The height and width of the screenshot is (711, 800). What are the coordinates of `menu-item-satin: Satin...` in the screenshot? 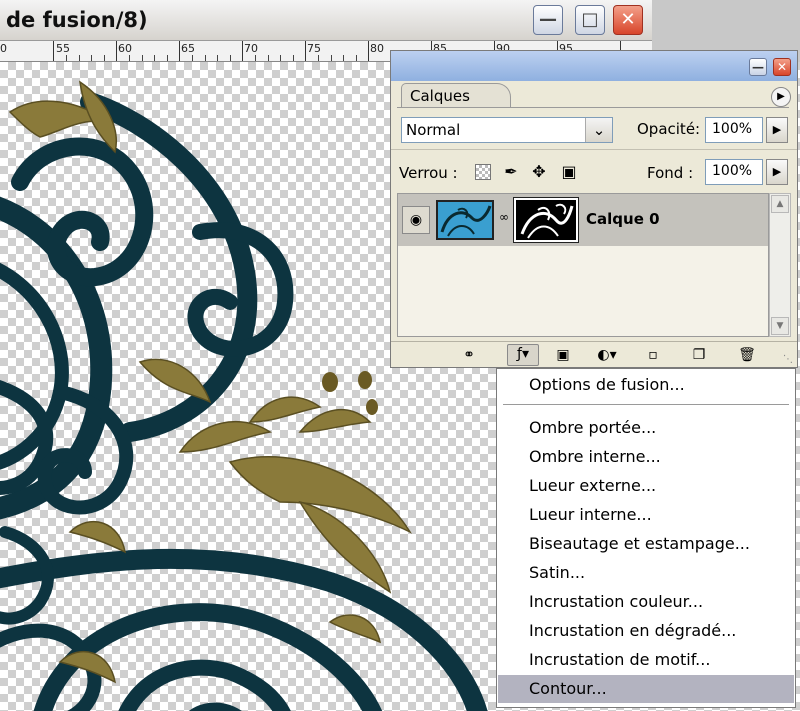 It's located at (646, 573).